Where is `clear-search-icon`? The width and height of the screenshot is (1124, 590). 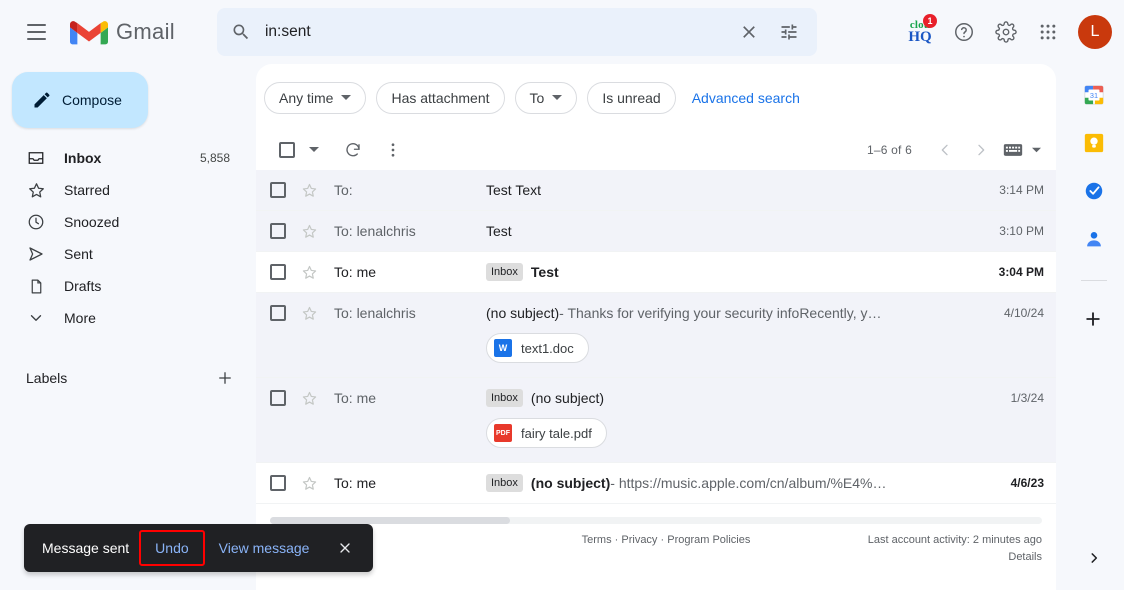
clear-search-icon is located at coordinates (749, 32).